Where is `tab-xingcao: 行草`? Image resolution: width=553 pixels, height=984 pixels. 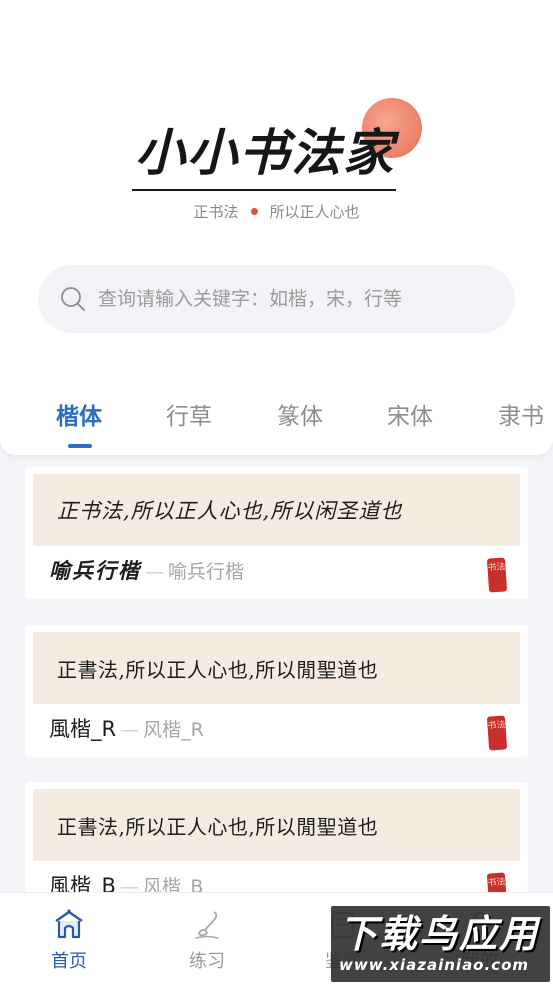
tab-xingcao: 行草 is located at coordinates (189, 414).